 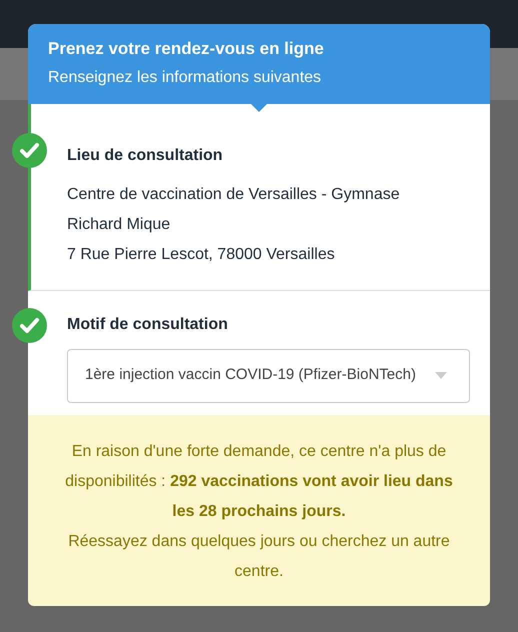 What do you see at coordinates (441, 375) in the screenshot?
I see `caret-icon` at bounding box center [441, 375].